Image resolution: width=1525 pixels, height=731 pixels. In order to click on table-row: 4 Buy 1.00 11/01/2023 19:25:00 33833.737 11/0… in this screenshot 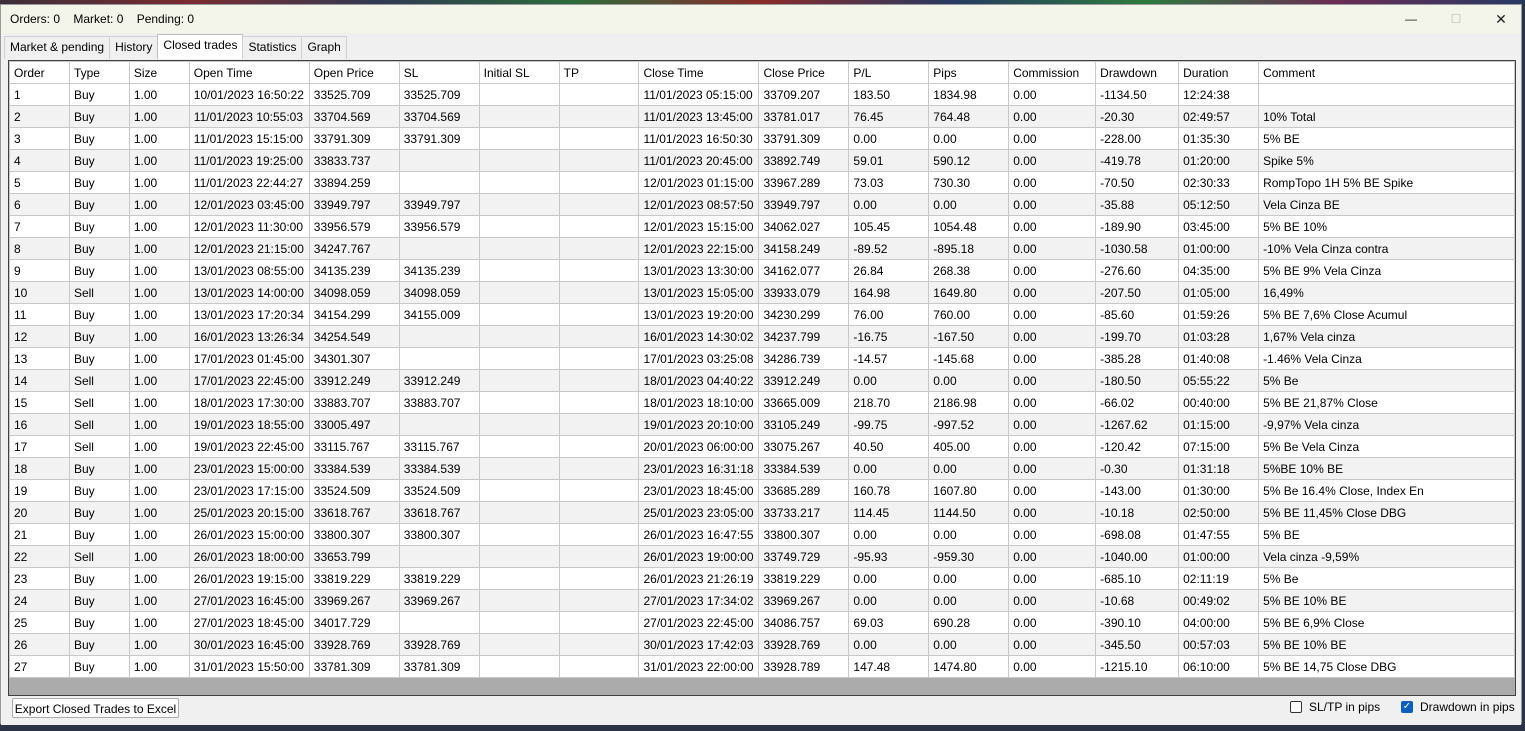, I will do `click(762, 160)`.